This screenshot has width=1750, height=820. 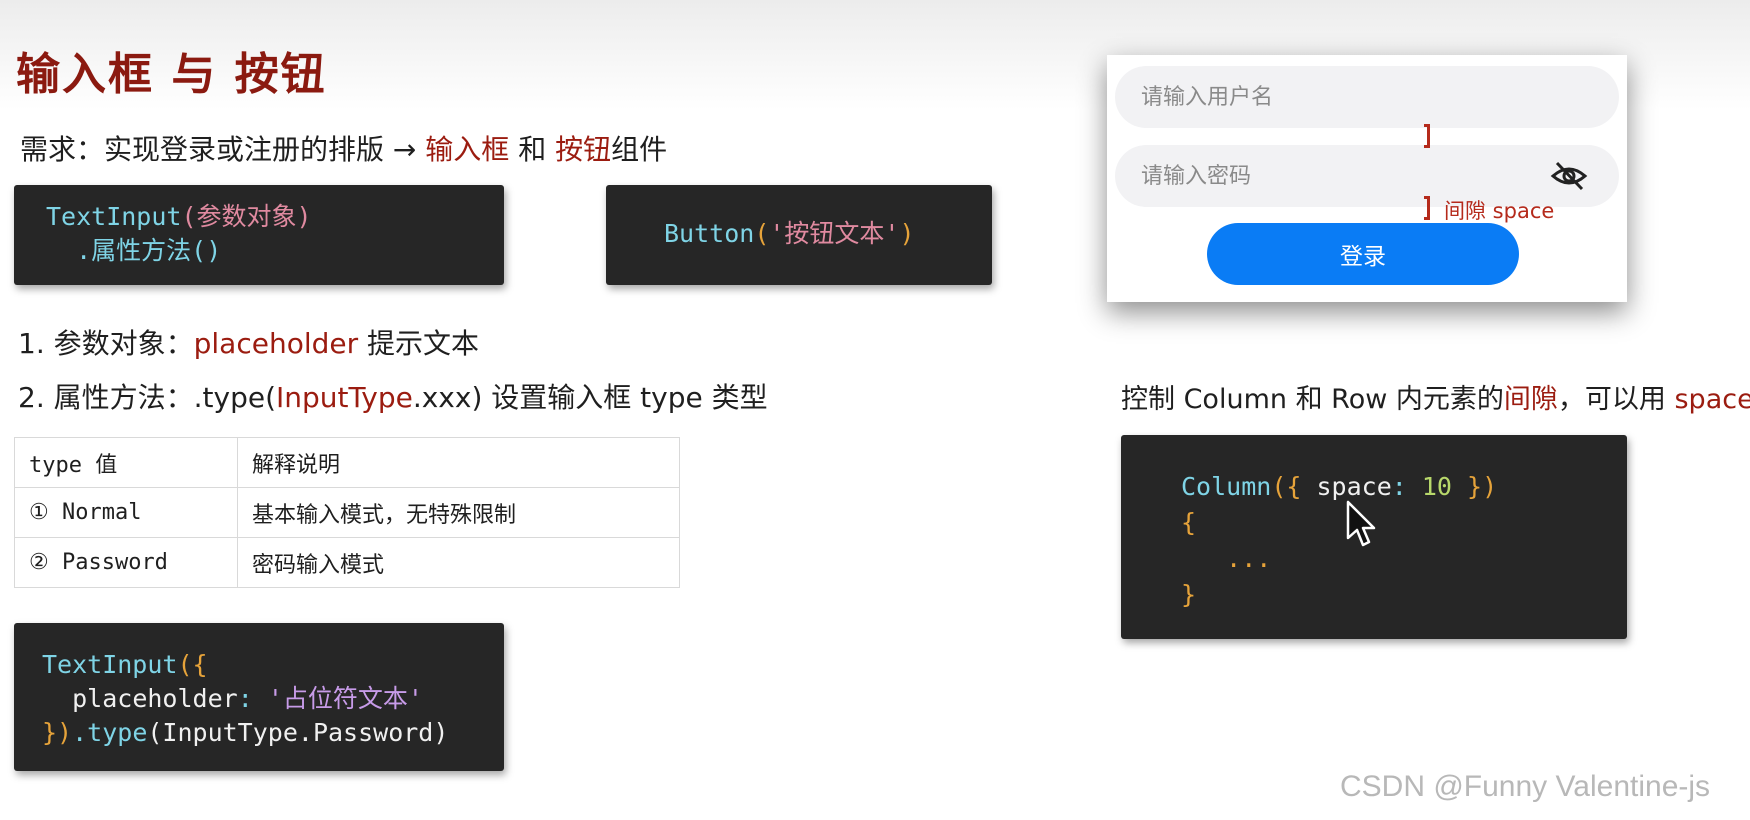 What do you see at coordinates (1354, 486) in the screenshot?
I see `code-key: space` at bounding box center [1354, 486].